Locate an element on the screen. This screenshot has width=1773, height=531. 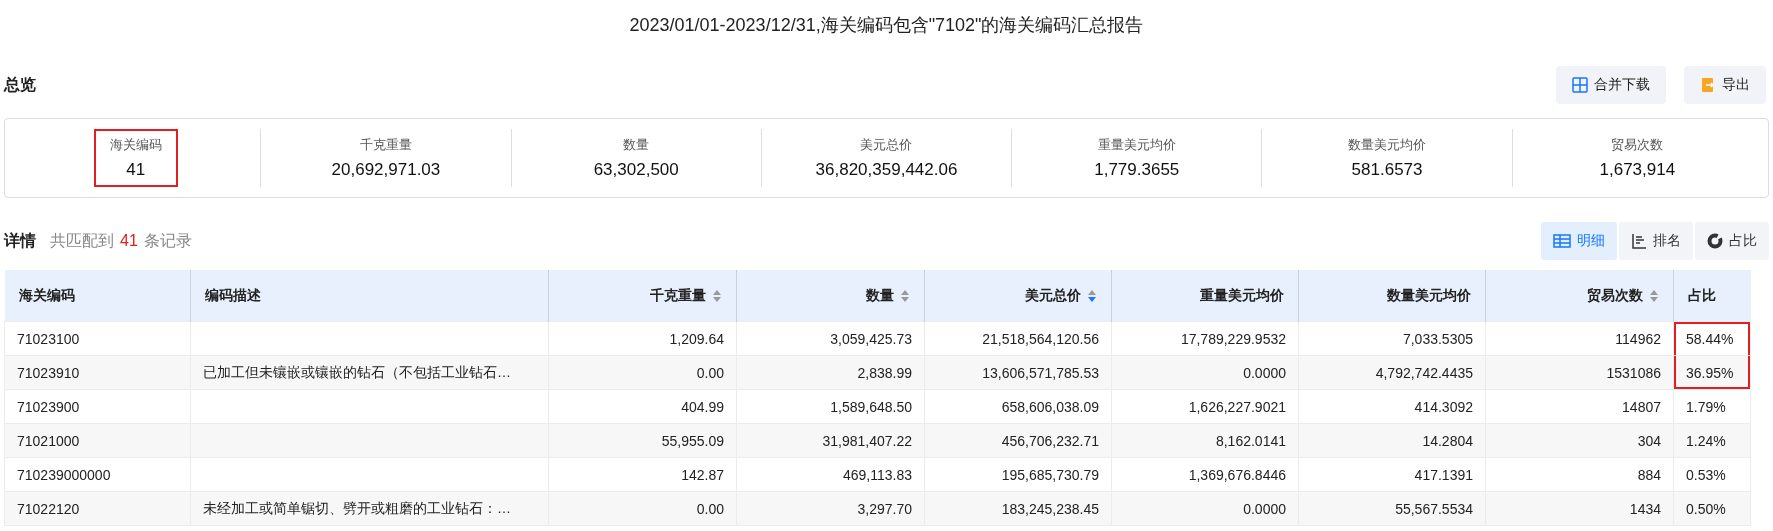
view-tab: 明细 is located at coordinates (1579, 241).